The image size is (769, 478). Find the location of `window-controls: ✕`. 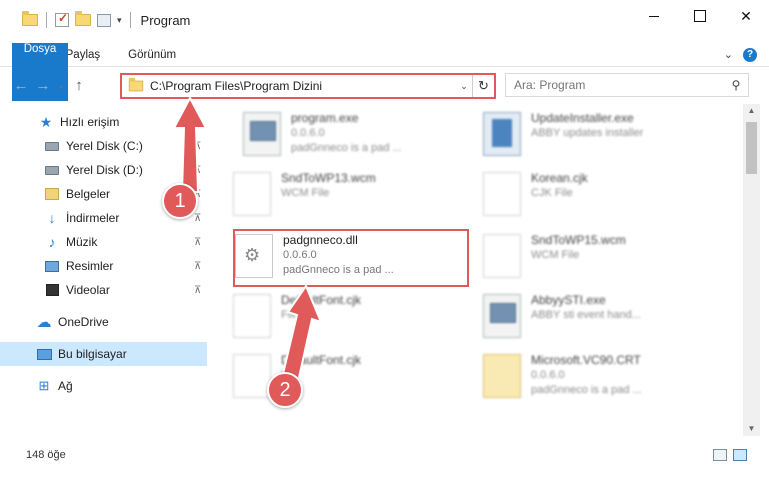

window-controls: ✕ is located at coordinates (700, 16).